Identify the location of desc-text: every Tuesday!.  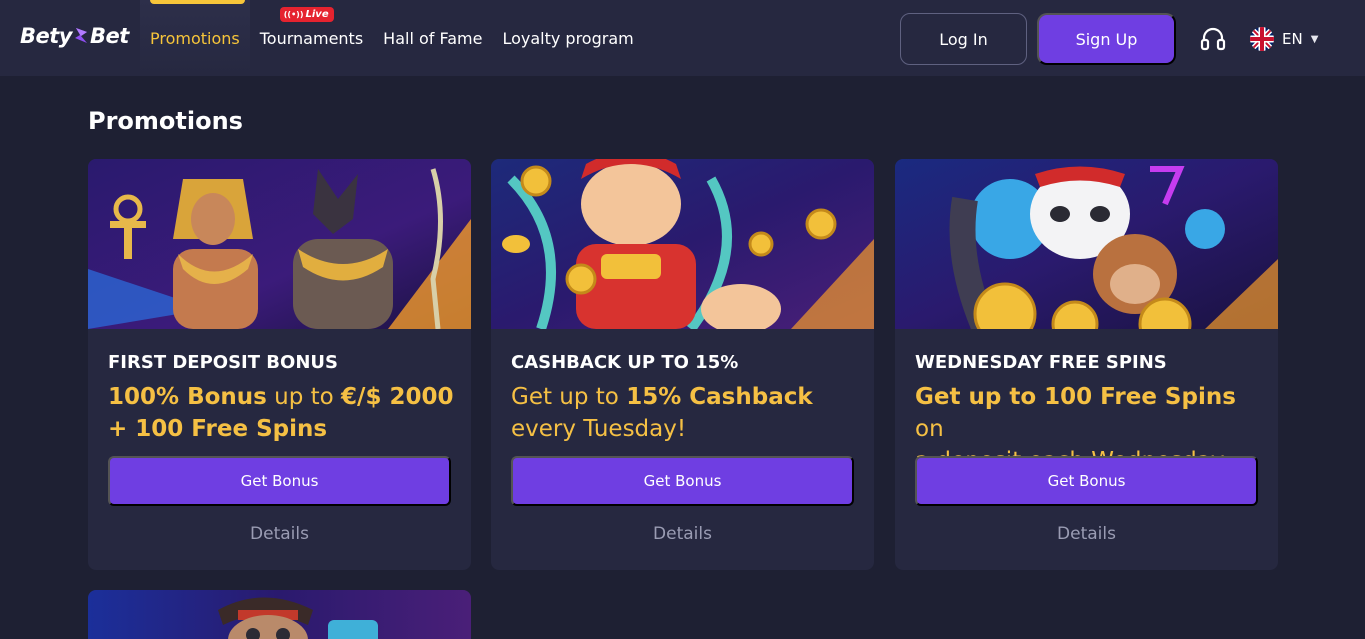
(599, 429).